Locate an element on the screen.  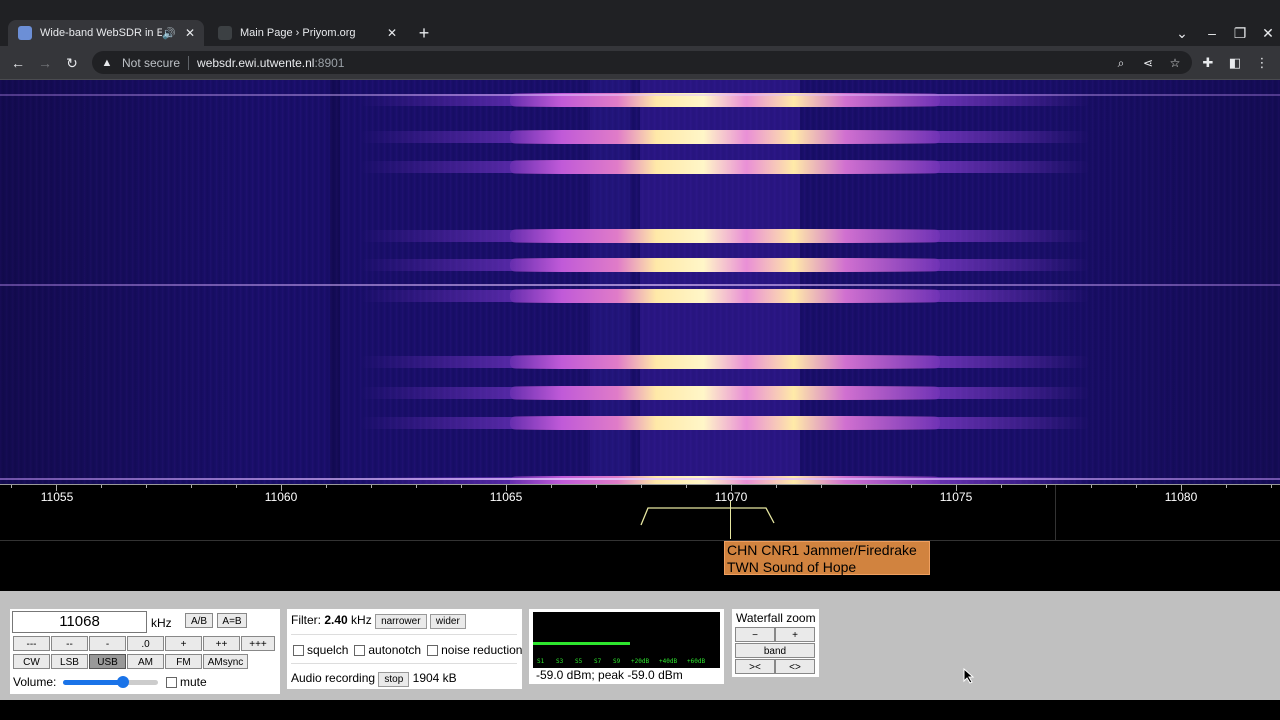
warning-triangle-icon: ▲ is located at coordinates (107, 63).